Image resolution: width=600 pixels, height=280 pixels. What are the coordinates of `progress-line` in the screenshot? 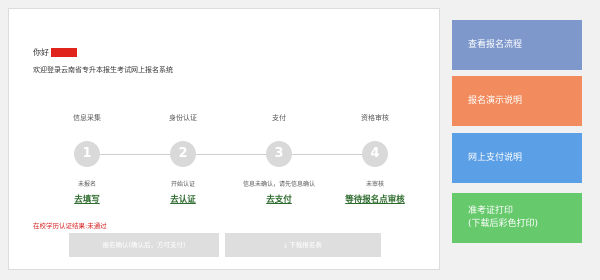 It's located at (233, 154).